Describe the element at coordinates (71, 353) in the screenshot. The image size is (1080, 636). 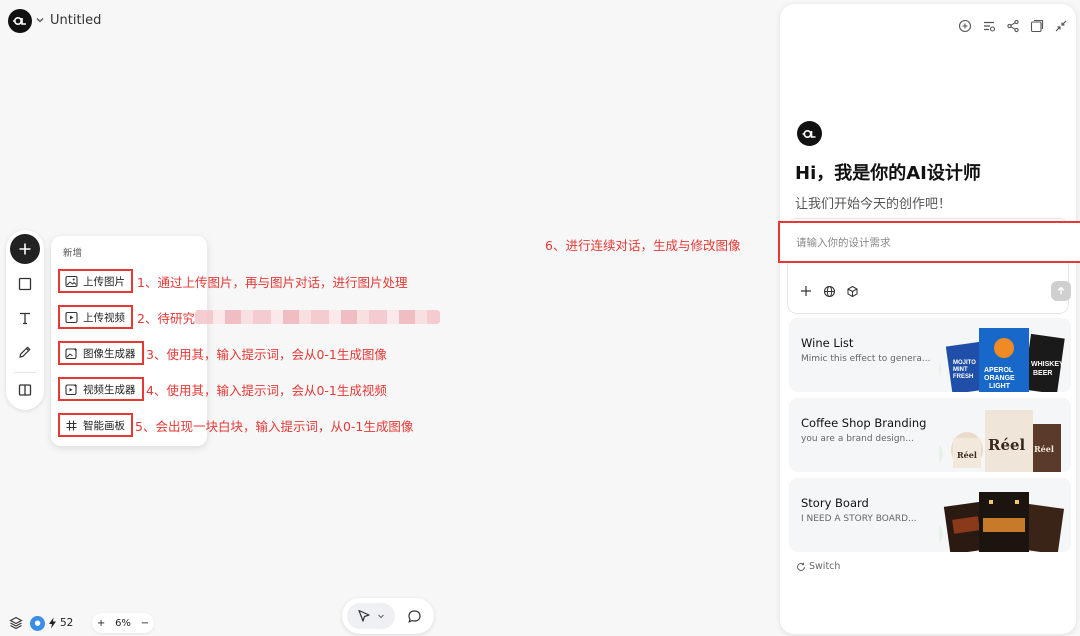
I see `image-generate-icon` at that location.